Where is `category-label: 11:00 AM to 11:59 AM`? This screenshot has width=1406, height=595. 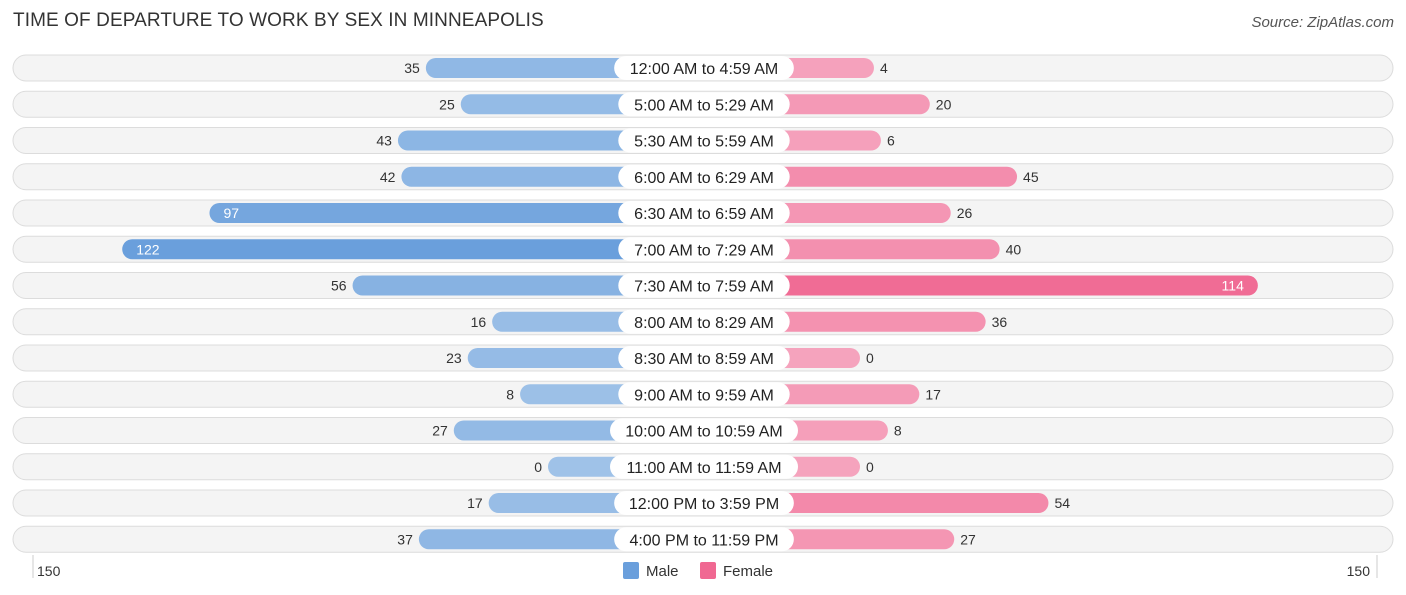
category-label: 11:00 AM to 11:59 AM is located at coordinates (703, 468).